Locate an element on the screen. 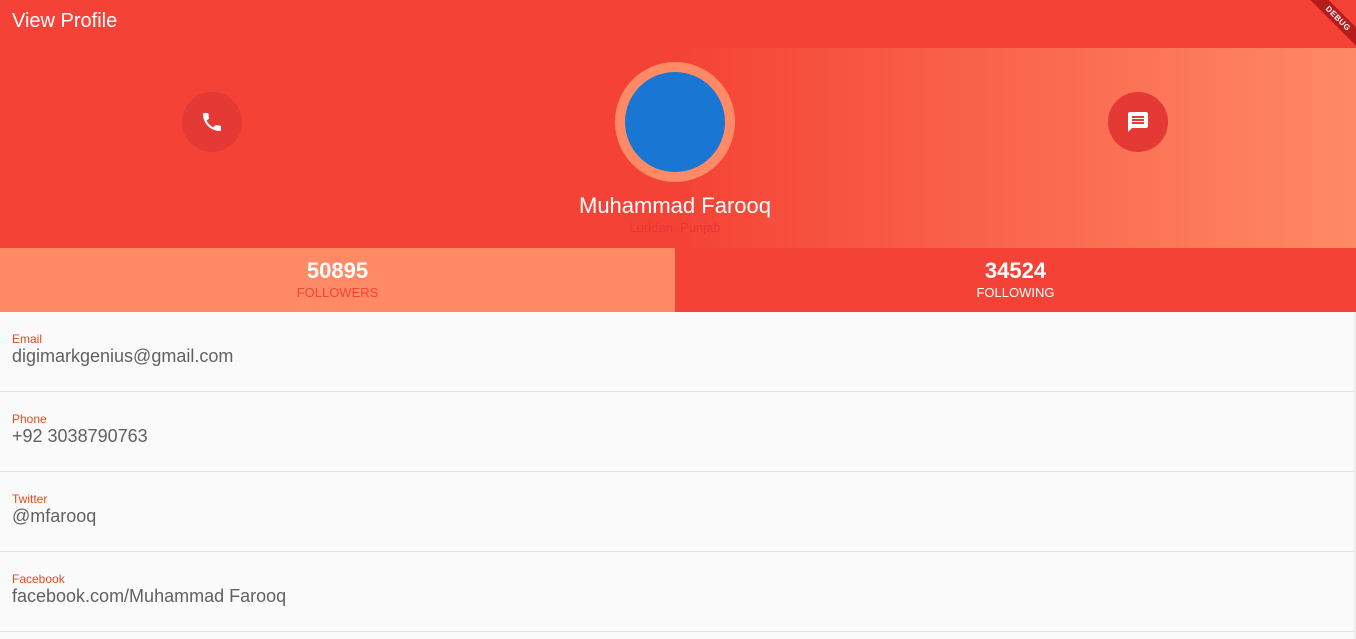  call-button is located at coordinates (212, 122).